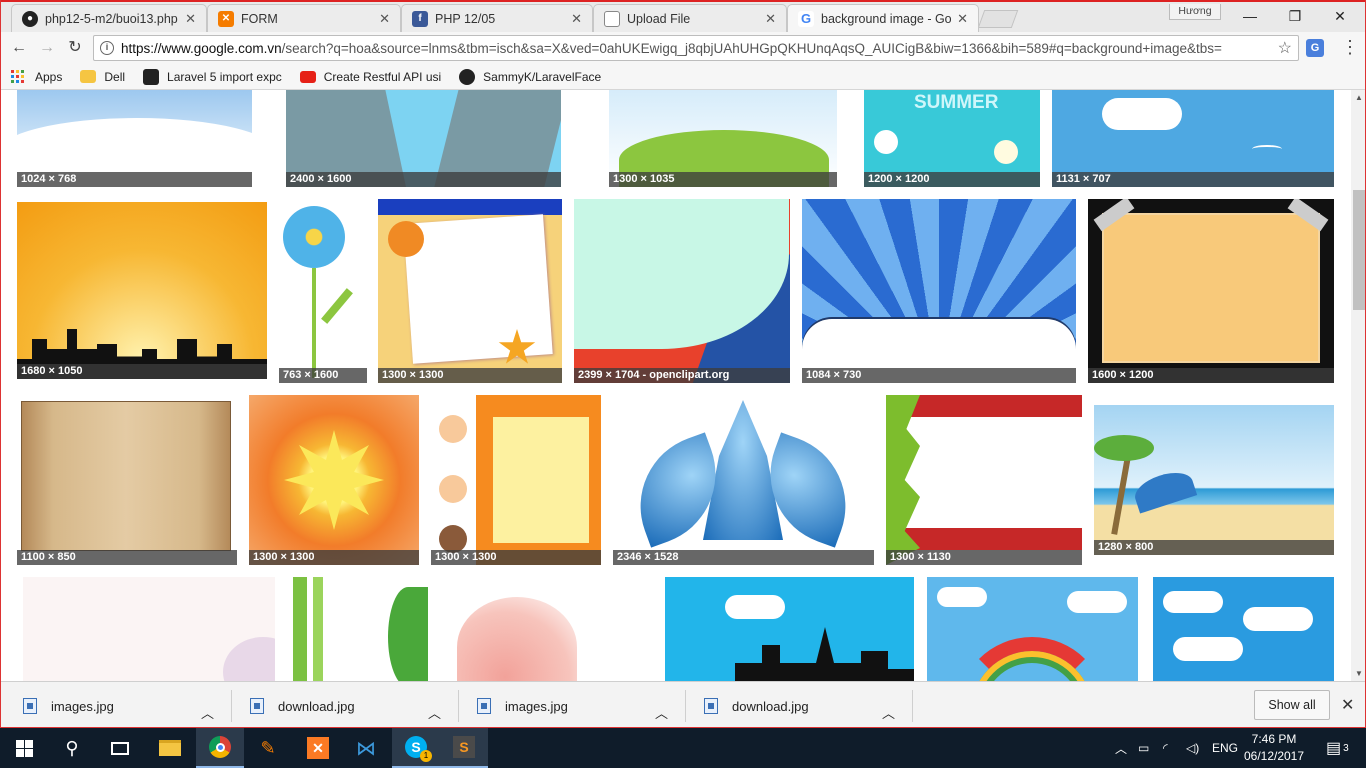  I want to click on image-result: SUMMER 1200 × 1200, so click(952, 138).